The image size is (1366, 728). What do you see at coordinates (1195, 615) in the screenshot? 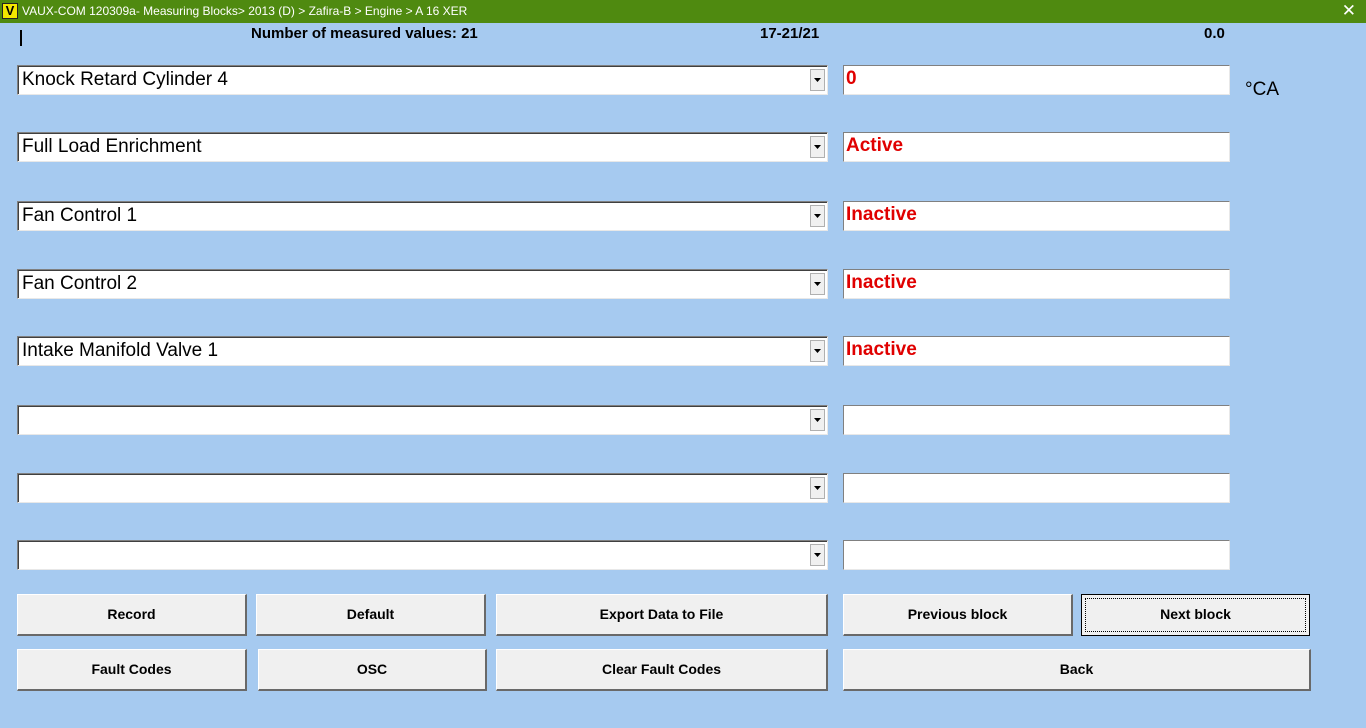
I see `next-block-button: Next block` at bounding box center [1195, 615].